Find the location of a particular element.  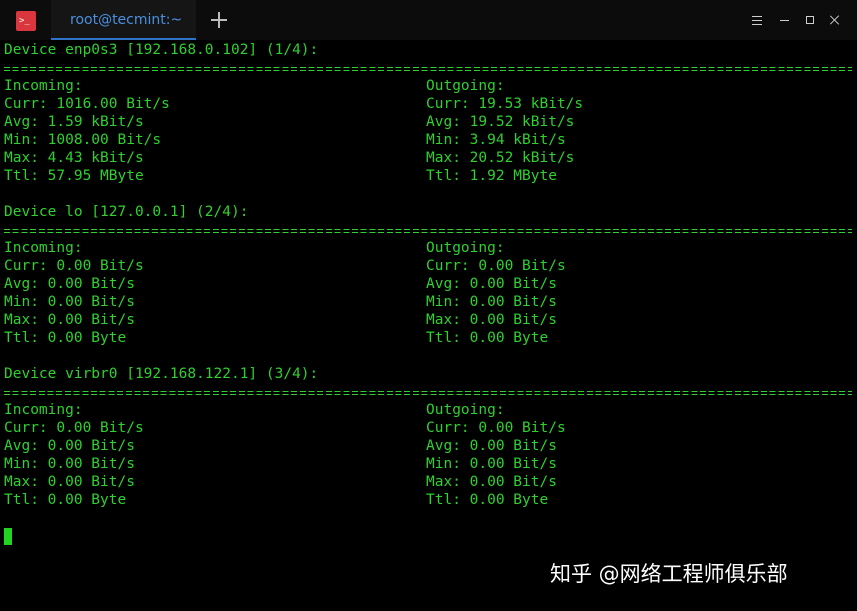

outgoing-max: Max: 20.52 kBit/s is located at coordinates (500, 158).